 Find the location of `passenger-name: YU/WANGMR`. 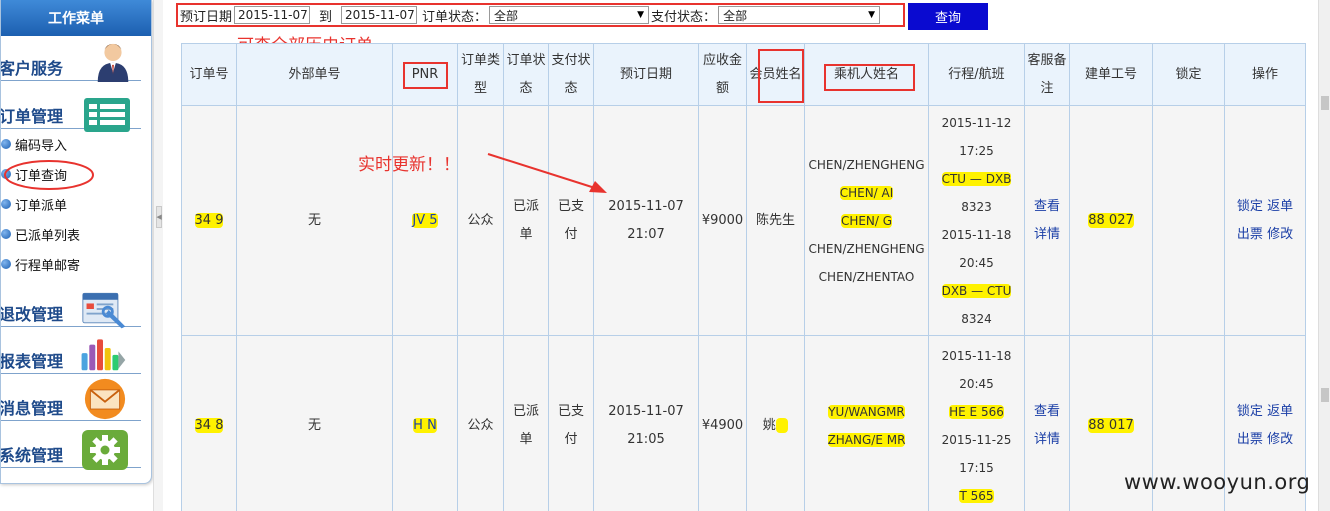

passenger-name: YU/WANGMR is located at coordinates (866, 411).